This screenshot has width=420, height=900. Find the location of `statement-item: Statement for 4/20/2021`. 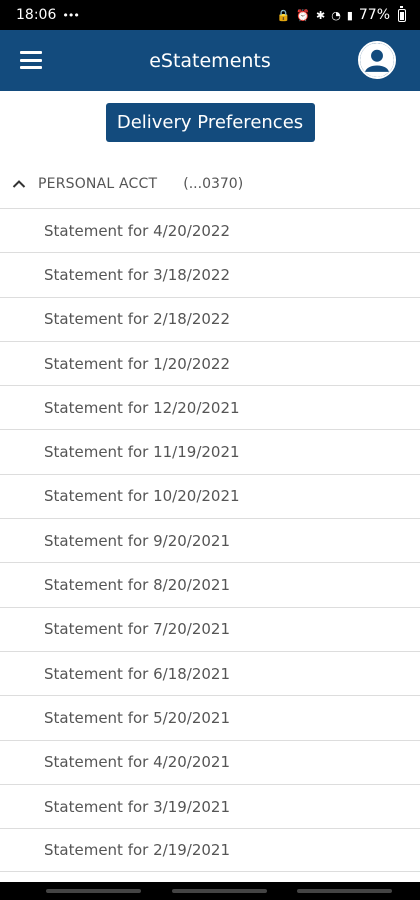

statement-item: Statement for 4/20/2021 is located at coordinates (210, 761).